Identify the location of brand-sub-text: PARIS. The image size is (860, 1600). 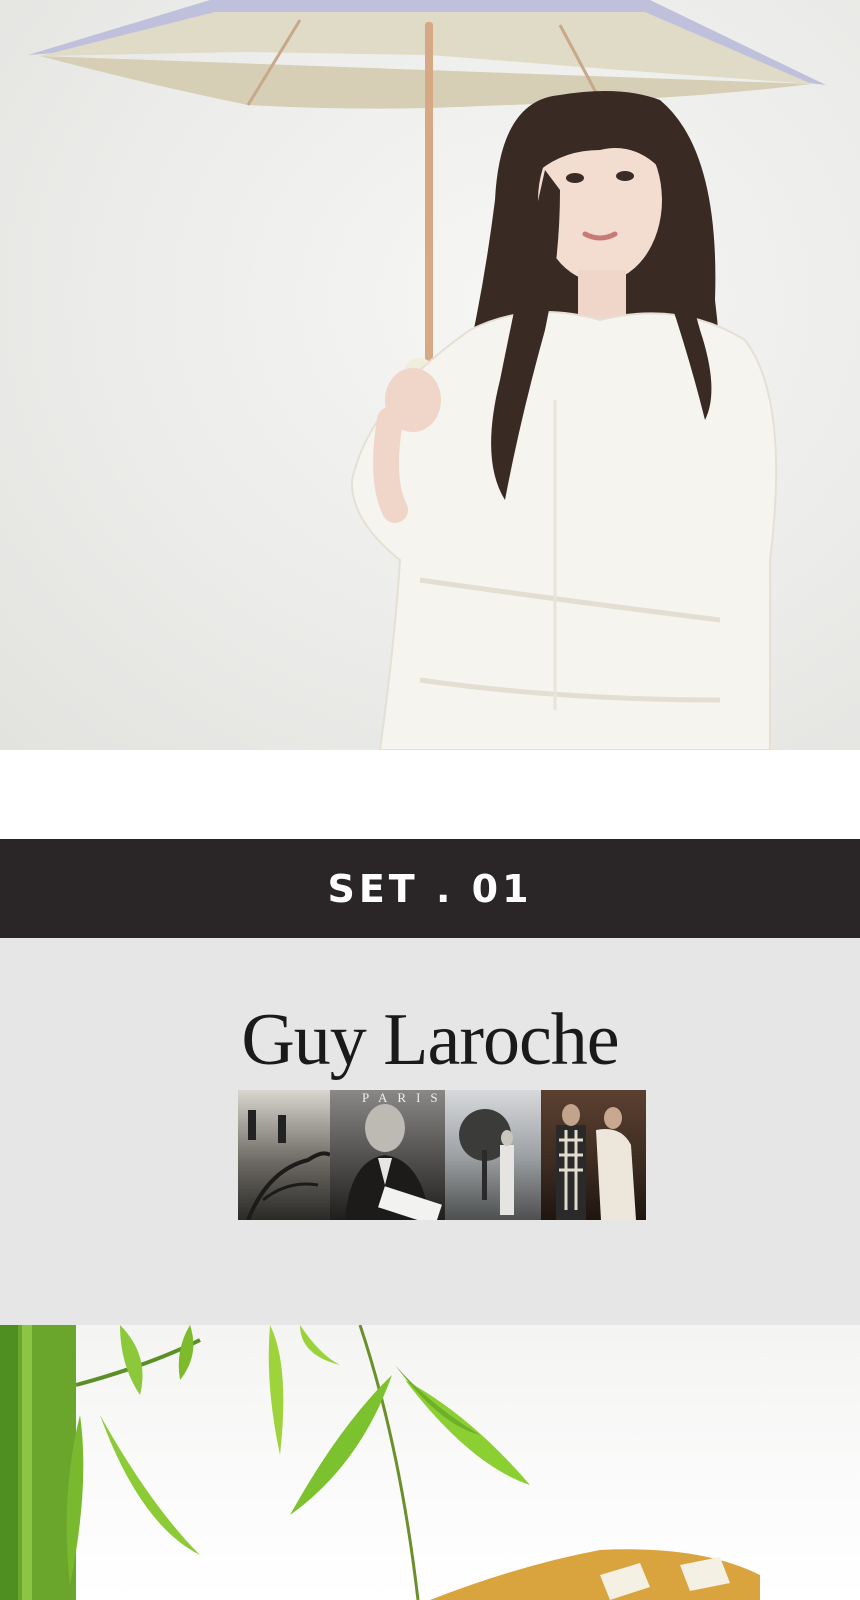
(403, 1097).